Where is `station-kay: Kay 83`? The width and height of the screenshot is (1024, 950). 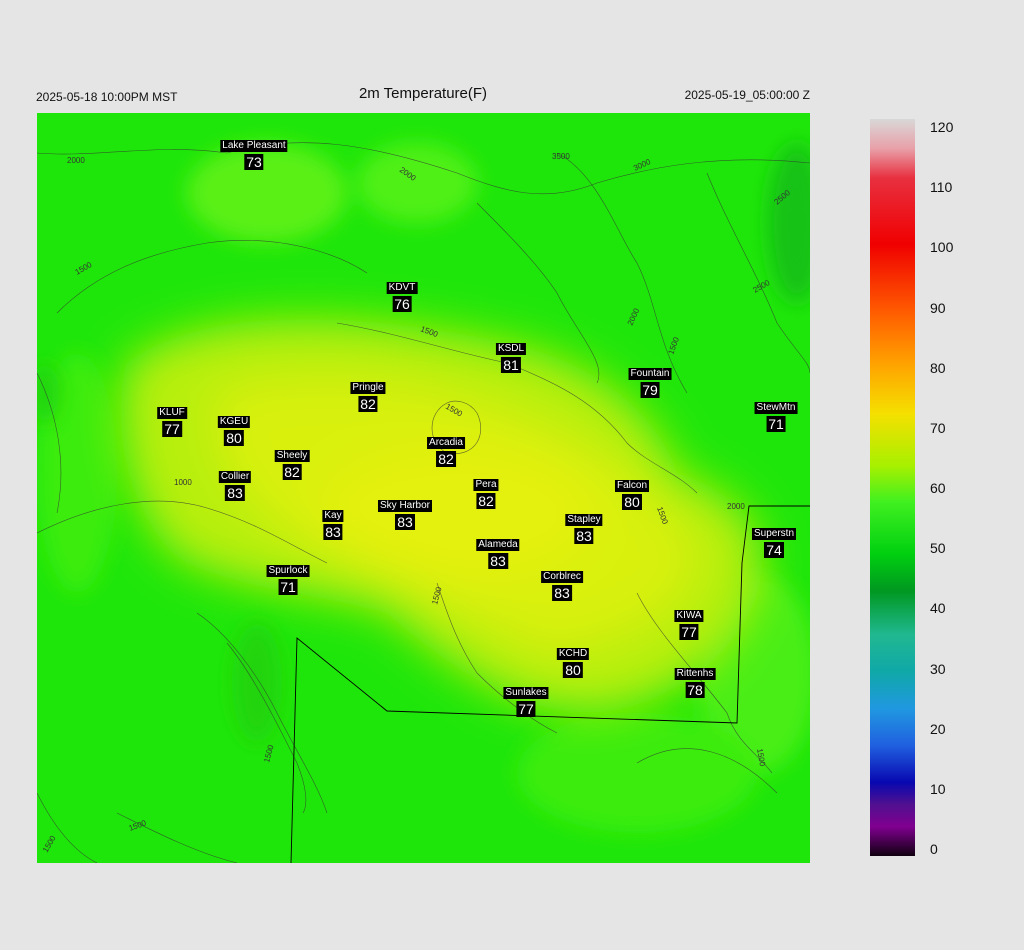
station-kay: Kay 83 is located at coordinates (333, 525).